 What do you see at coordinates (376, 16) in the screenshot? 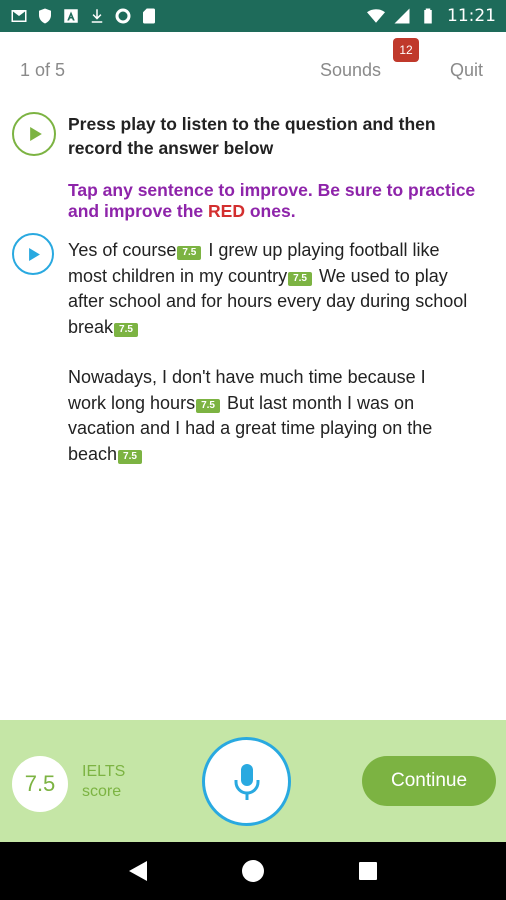
I see `wifi-icon` at bounding box center [376, 16].